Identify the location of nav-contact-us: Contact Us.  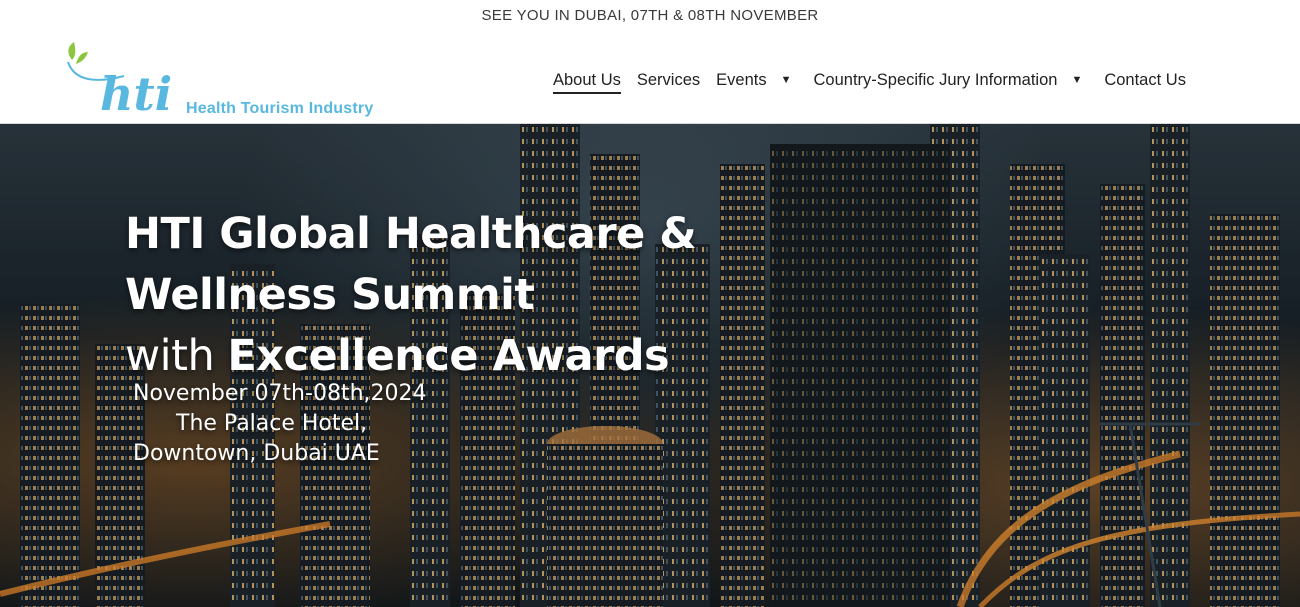
(1145, 80).